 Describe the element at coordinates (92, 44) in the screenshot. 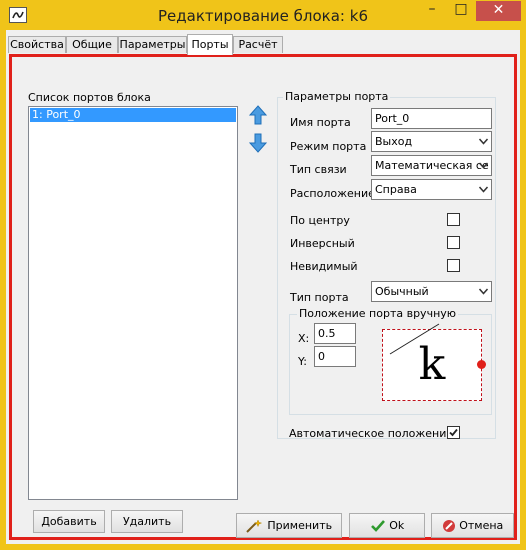

I see `tab-general: Общие` at that location.